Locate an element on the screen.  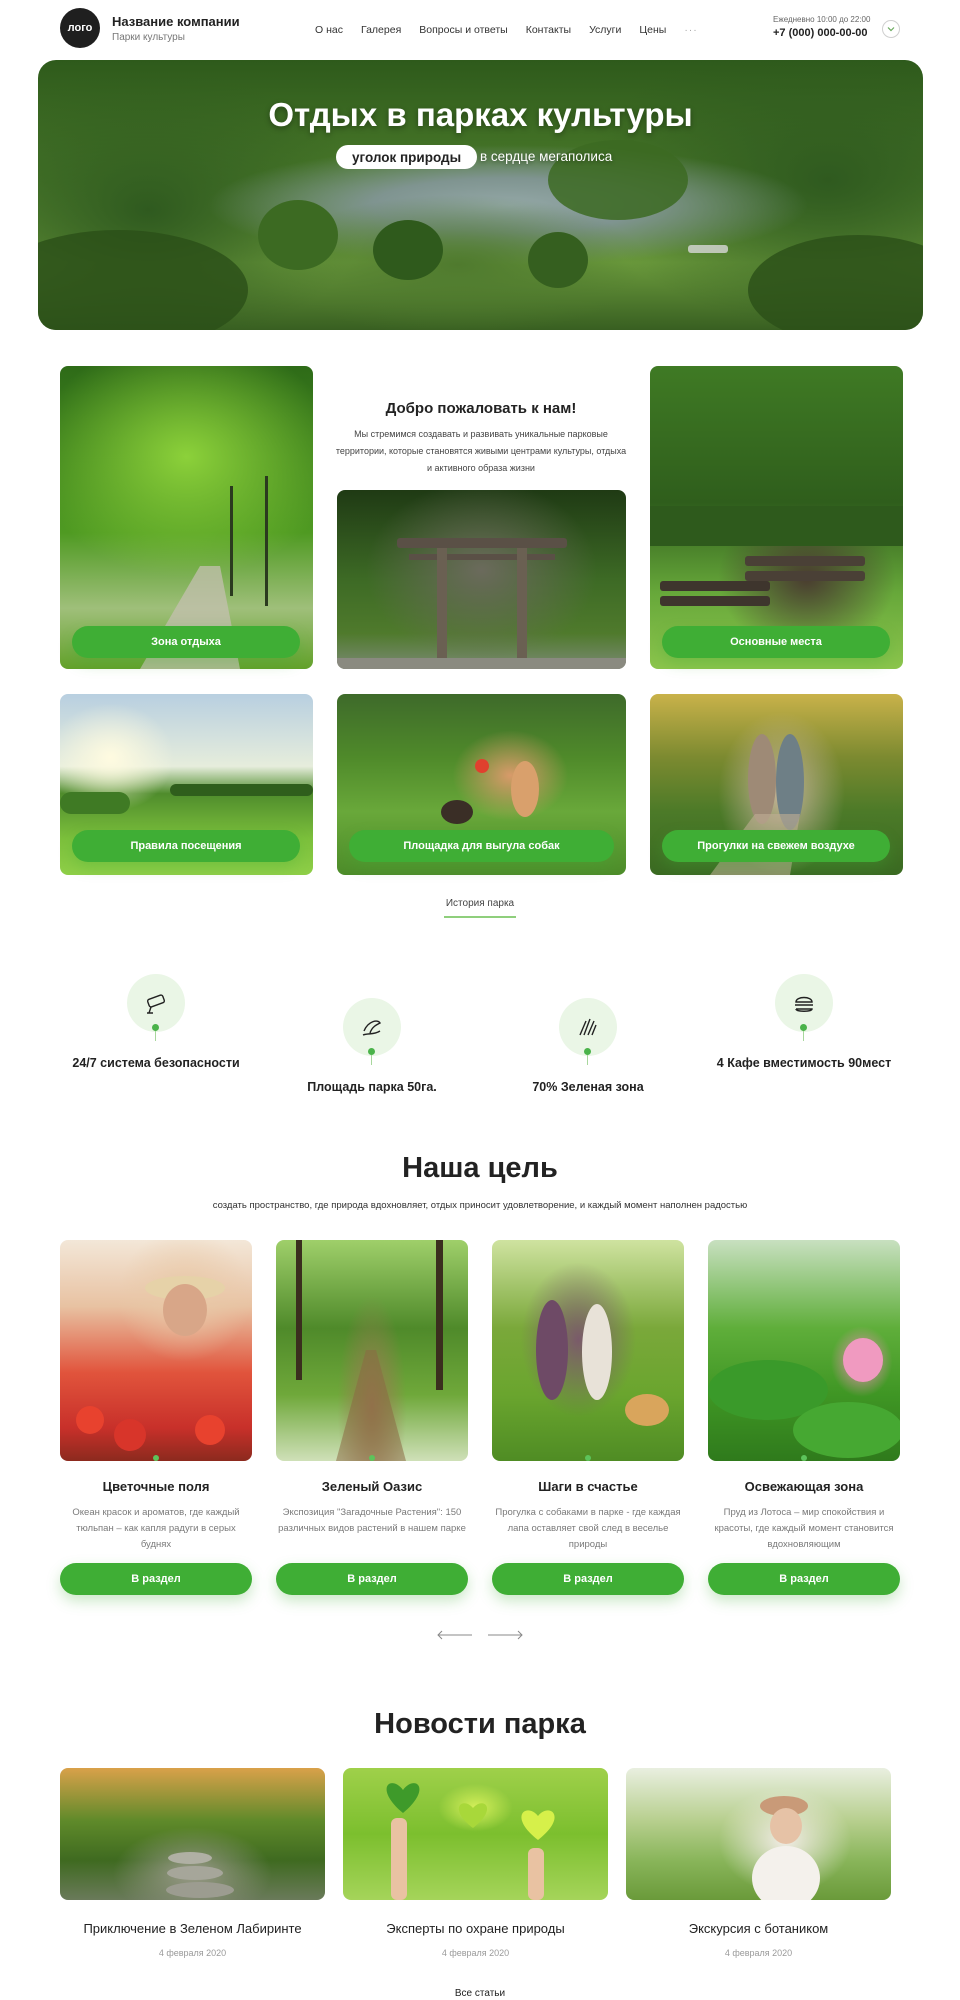
dog-area-button: Площадка для выгула собак is located at coordinates (481, 846).